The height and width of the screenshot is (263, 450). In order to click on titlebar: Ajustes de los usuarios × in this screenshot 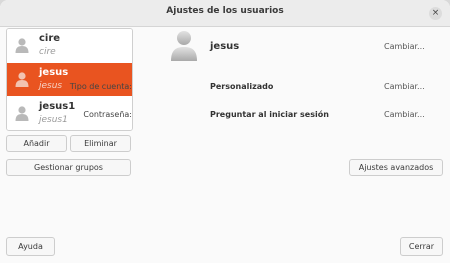, I will do `click(225, 13)`.